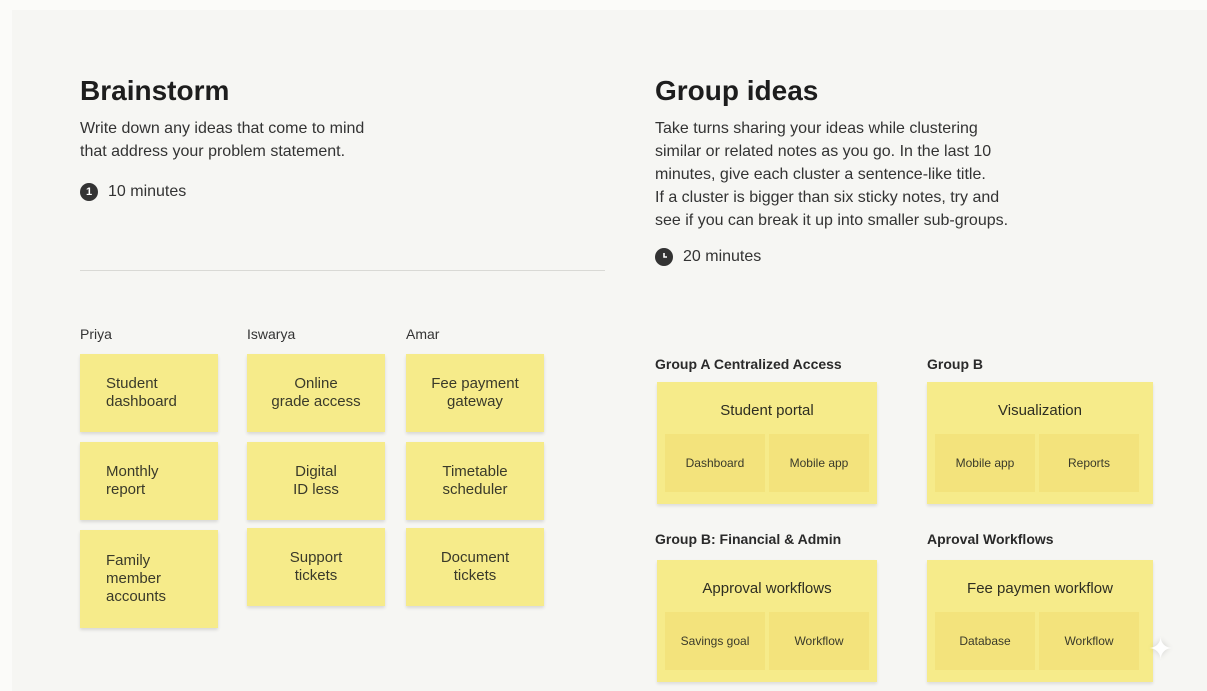 The width and height of the screenshot is (1207, 691). Describe the element at coordinates (316, 393) in the screenshot. I see `sticky-note: Online grade access` at that location.